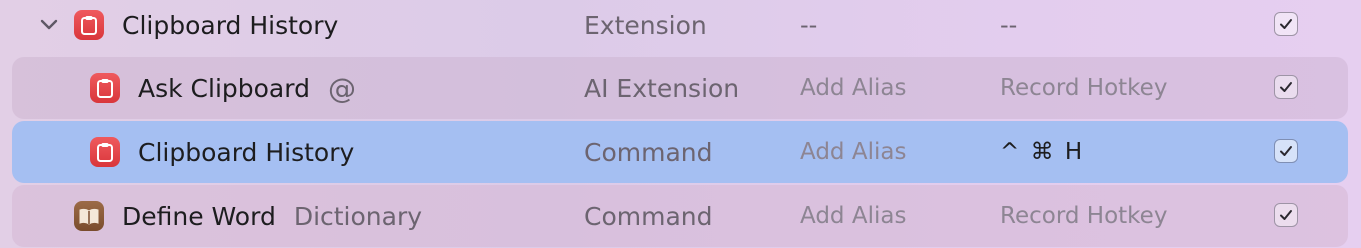 This screenshot has height=248, width=1361. Describe the element at coordinates (49, 25) in the screenshot. I see `chevron-down-icon` at that location.